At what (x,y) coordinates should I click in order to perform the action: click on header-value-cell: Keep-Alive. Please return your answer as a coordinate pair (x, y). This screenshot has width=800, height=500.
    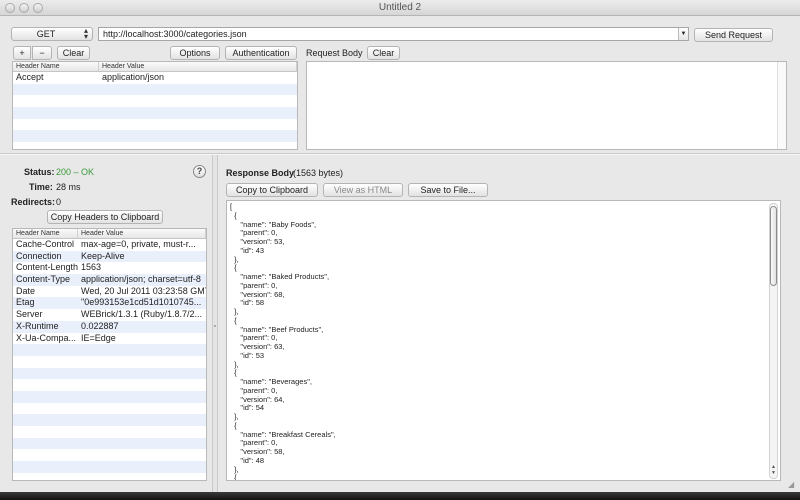
    Looking at the image, I should click on (103, 255).